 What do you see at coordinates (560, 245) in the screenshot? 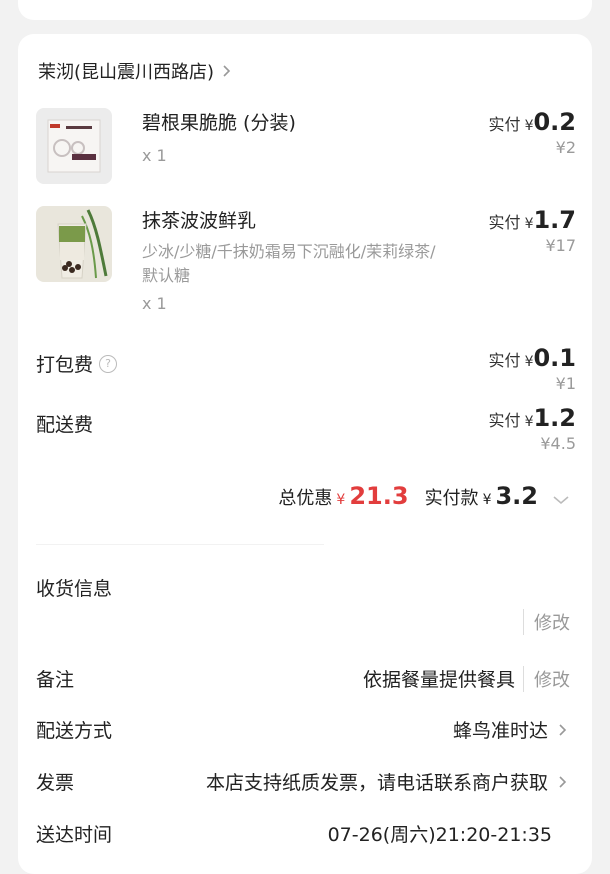
I see `original-price: ¥17` at bounding box center [560, 245].